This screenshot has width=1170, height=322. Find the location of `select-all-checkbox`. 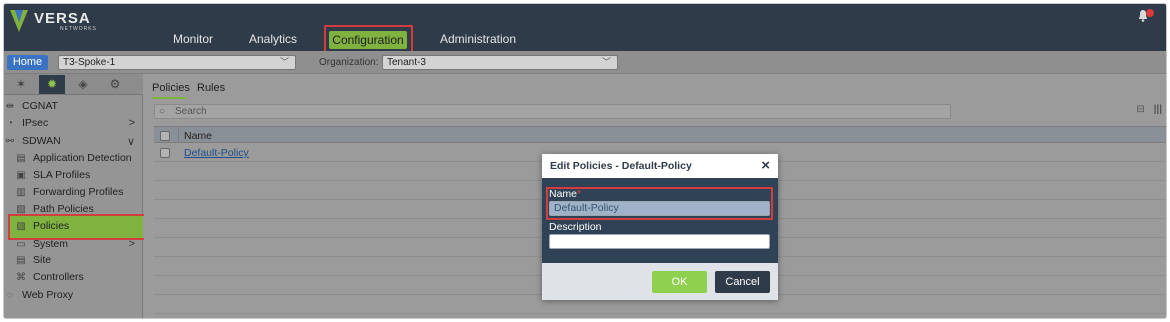

select-all-checkbox is located at coordinates (165, 136).